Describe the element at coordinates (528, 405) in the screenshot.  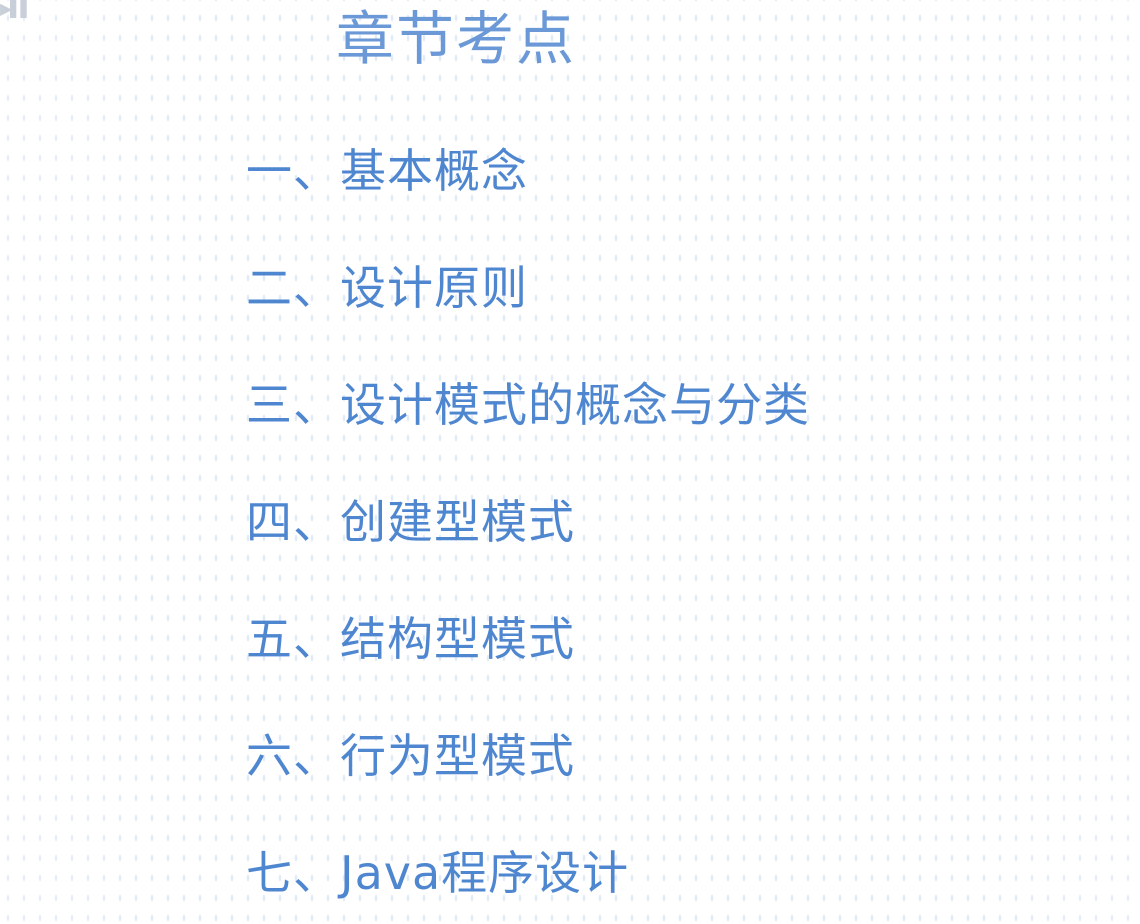
I see `list-item-label: 三、设计模式的概念与分类` at that location.